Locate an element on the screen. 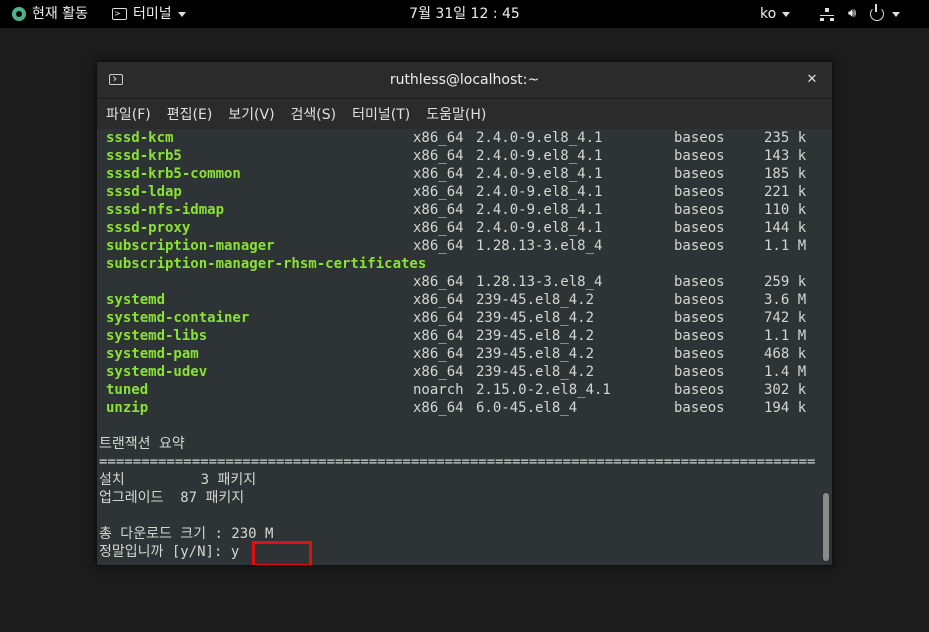  top-bar: 현재 활동 > 터미널 7월 31일 12 : 45 ko 🔊︎ is located at coordinates (464, 14).